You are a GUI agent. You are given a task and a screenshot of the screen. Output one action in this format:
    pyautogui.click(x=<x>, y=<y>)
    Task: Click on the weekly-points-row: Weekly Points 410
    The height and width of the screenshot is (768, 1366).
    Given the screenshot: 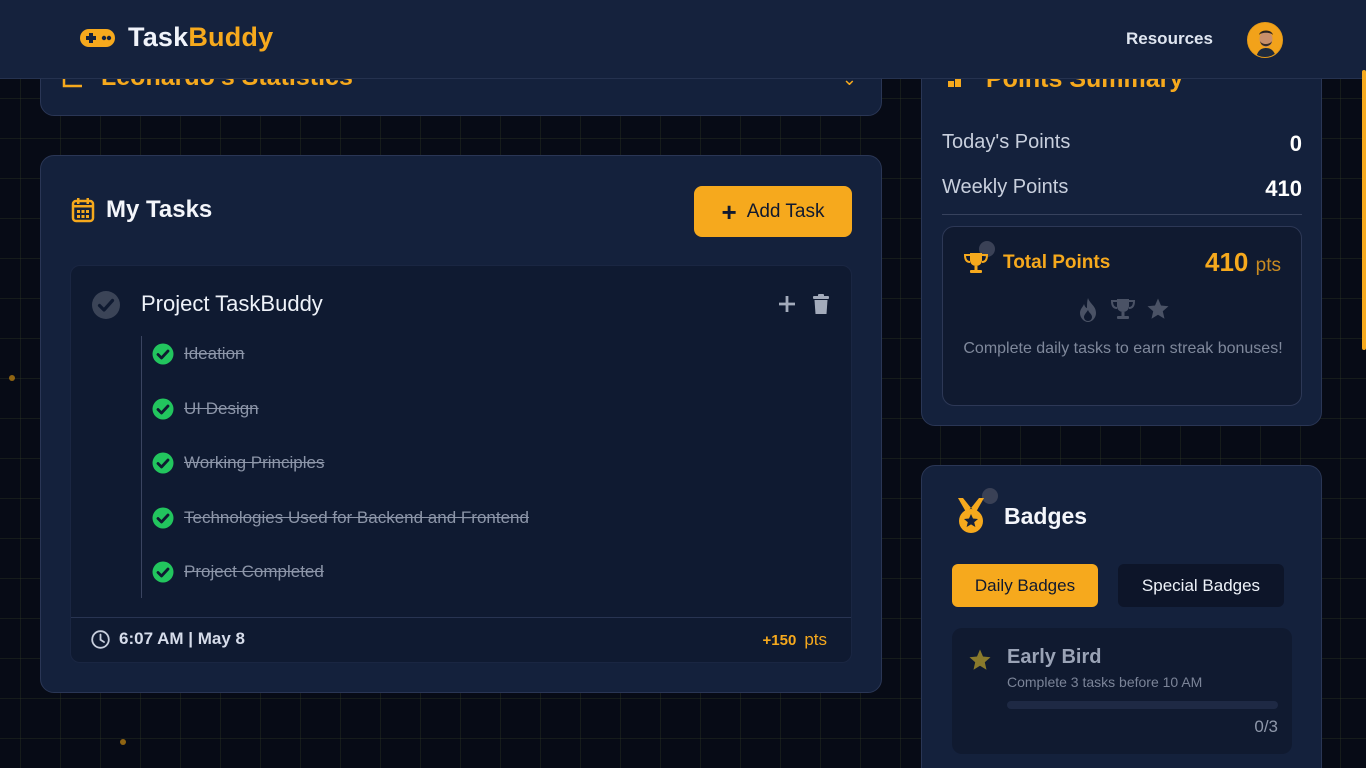 What is the action you would take?
    pyautogui.click(x=1122, y=188)
    